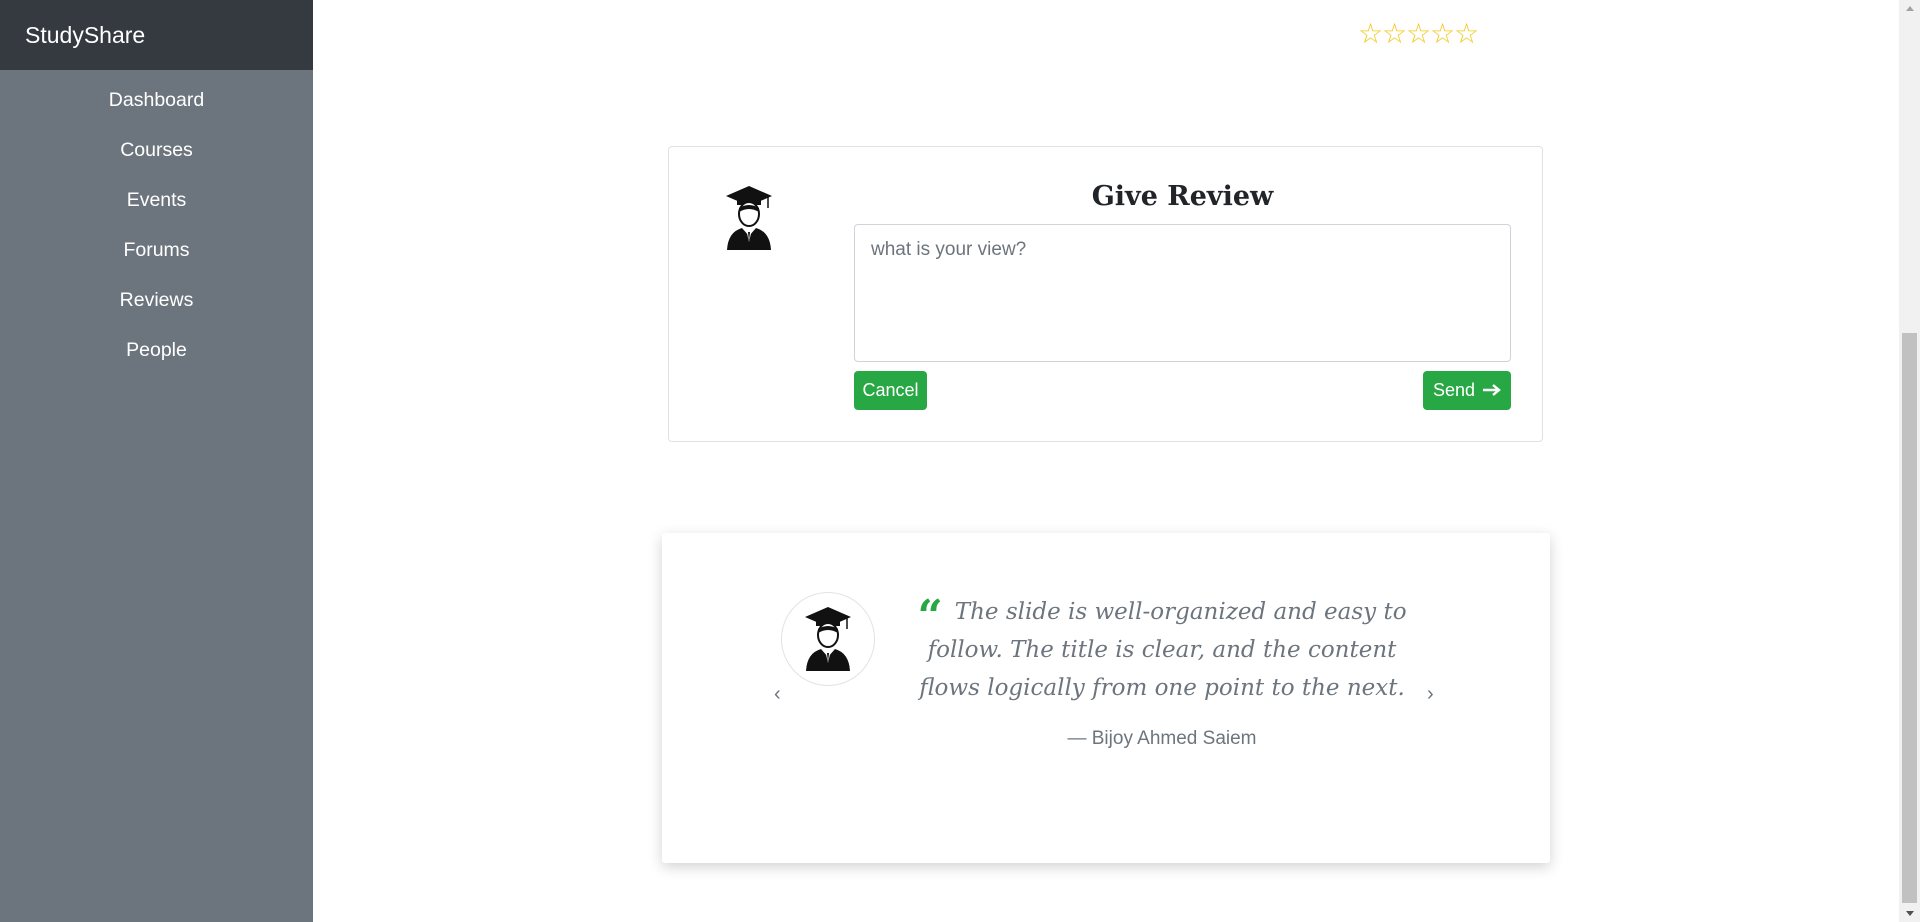 The height and width of the screenshot is (922, 1920). Describe the element at coordinates (156, 250) in the screenshot. I see `sidebar-item-forums: Forums` at that location.